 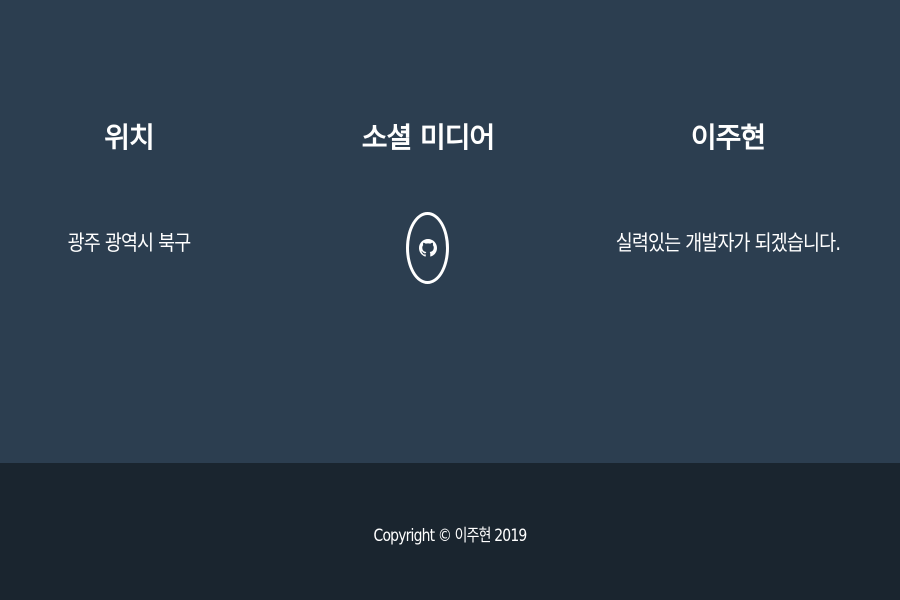 What do you see at coordinates (129, 137) in the screenshot?
I see `location-heading: 위치` at bounding box center [129, 137].